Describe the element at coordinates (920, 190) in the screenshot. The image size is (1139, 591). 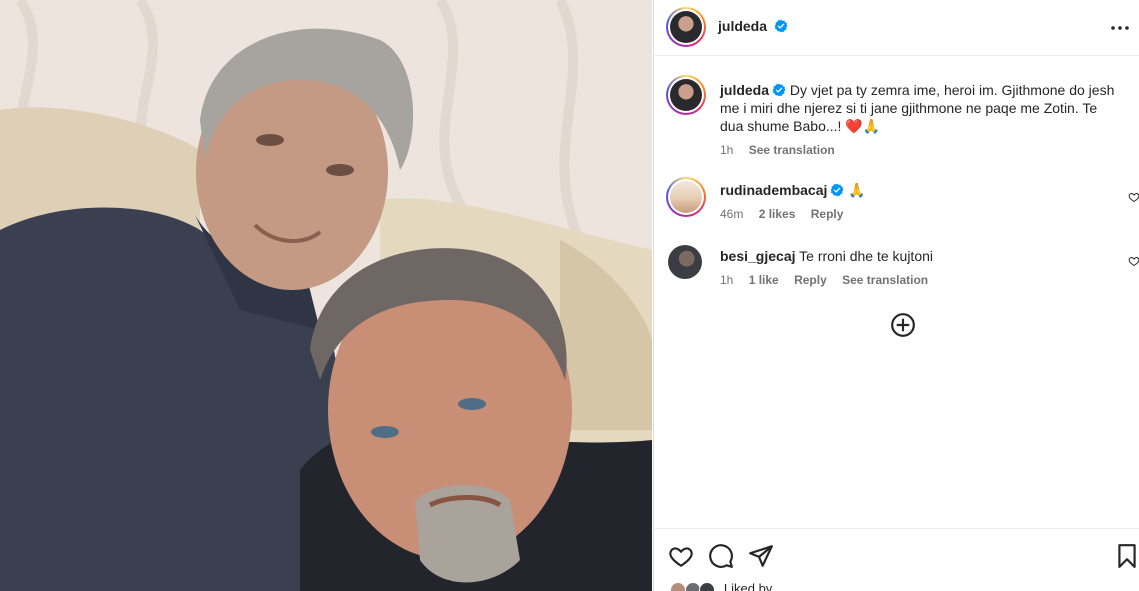
I see `comment-body: rudinadembacaj 🙏` at that location.